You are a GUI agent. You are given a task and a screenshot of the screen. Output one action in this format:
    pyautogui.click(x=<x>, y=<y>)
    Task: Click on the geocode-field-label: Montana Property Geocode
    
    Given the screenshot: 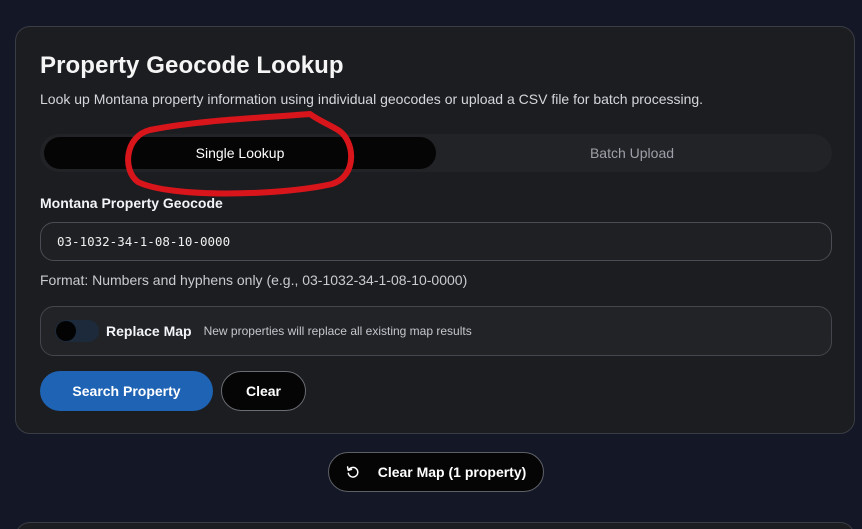 What is the action you would take?
    pyautogui.click(x=131, y=203)
    